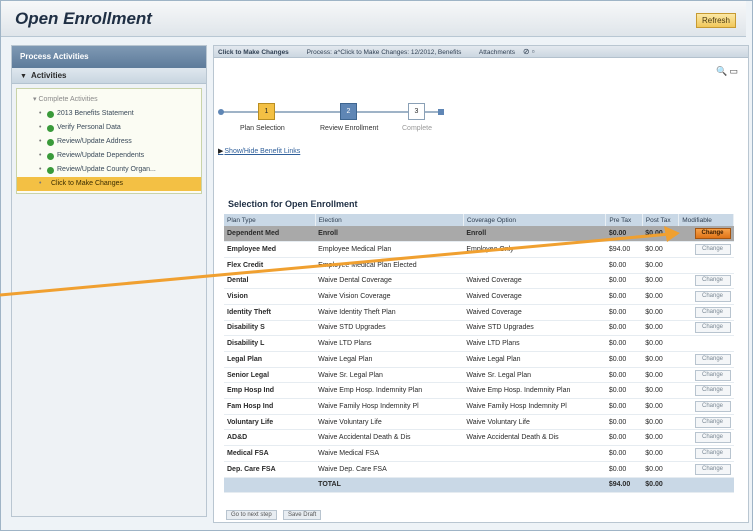 This screenshot has width=753, height=531. I want to click on roadmap-label-3: Complete, so click(417, 128).